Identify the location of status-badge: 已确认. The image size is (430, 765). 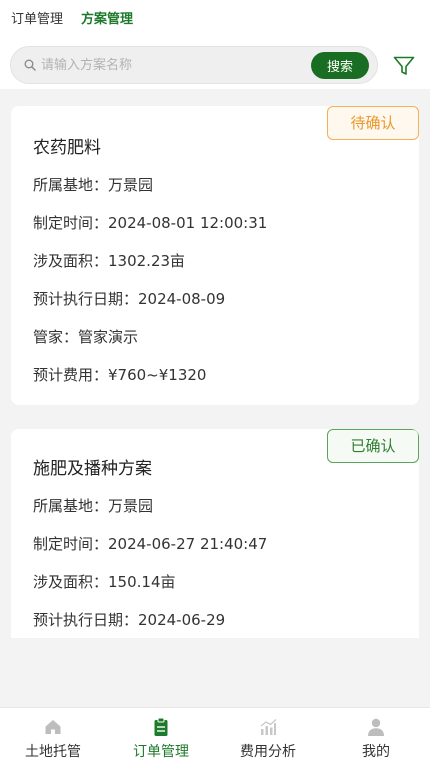
(373, 446).